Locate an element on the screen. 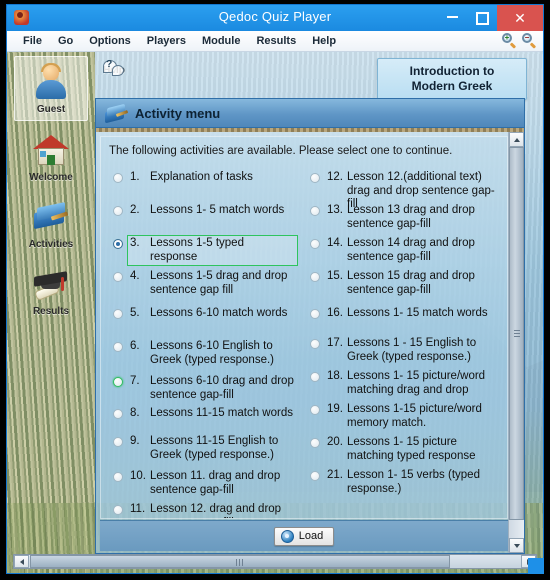 This screenshot has height=580, width=550. help-button: ? Help is located at coordinates (114, 68).